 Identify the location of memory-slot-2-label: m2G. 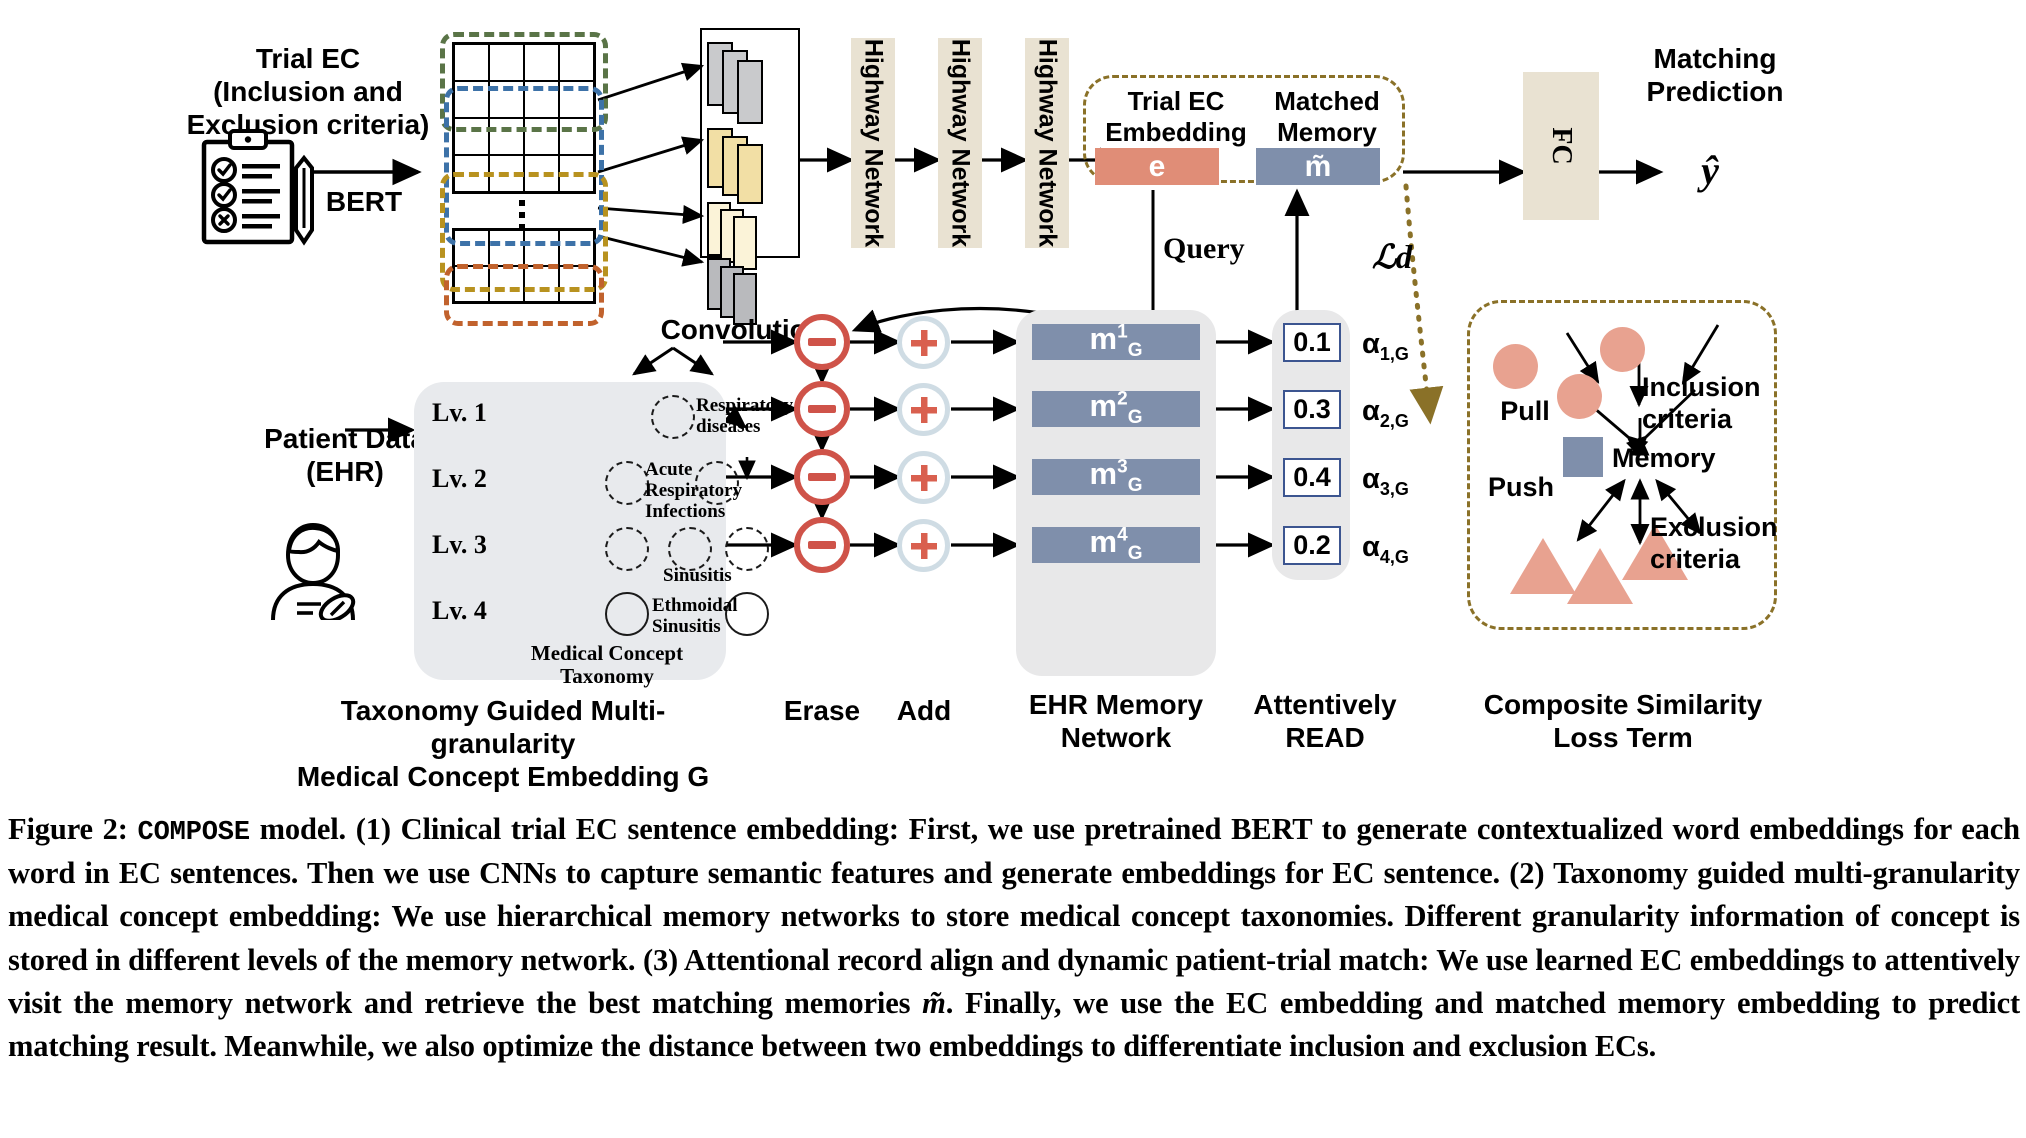
(1116, 408).